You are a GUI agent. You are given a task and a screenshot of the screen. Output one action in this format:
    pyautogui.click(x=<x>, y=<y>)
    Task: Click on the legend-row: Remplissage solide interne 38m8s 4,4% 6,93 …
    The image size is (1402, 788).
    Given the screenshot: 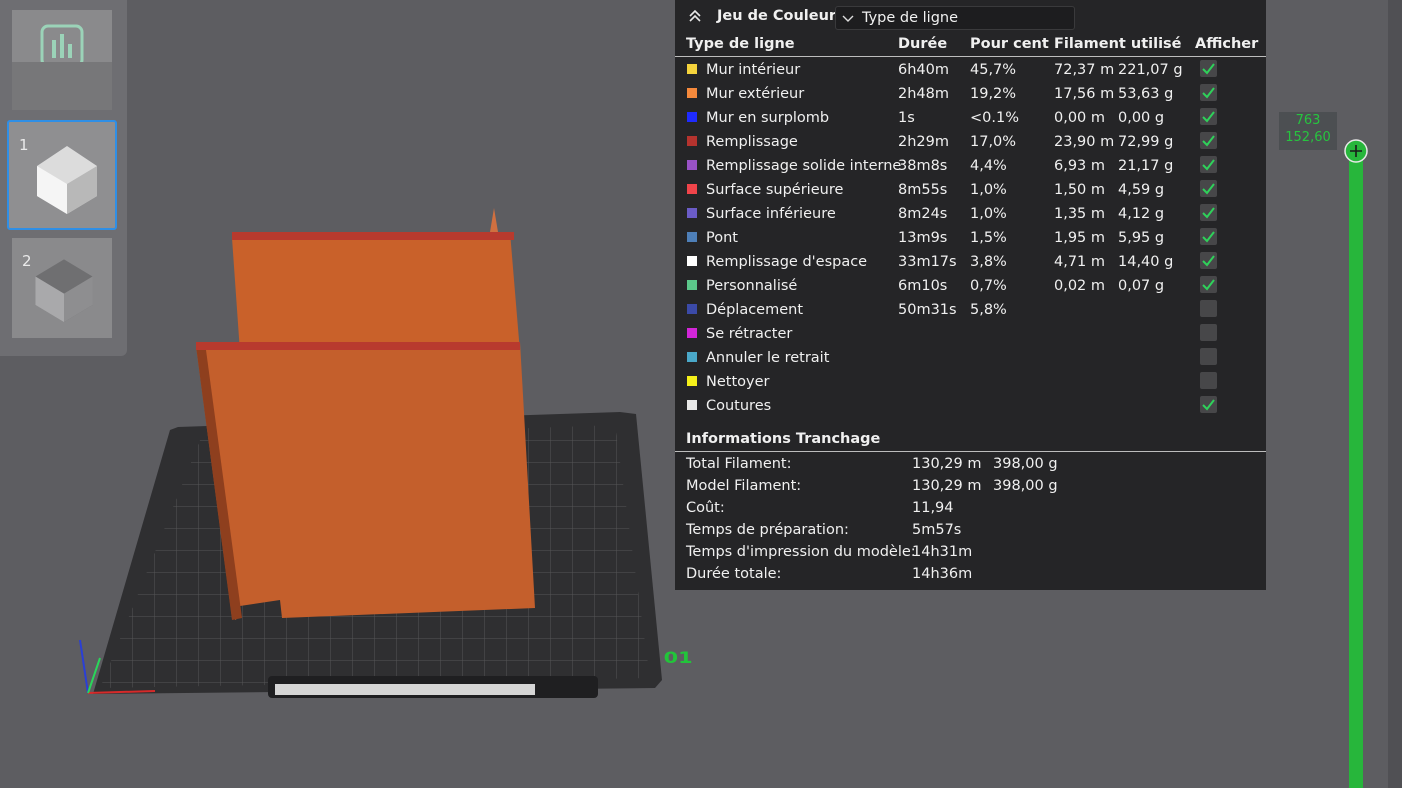 What is the action you would take?
    pyautogui.click(x=970, y=166)
    